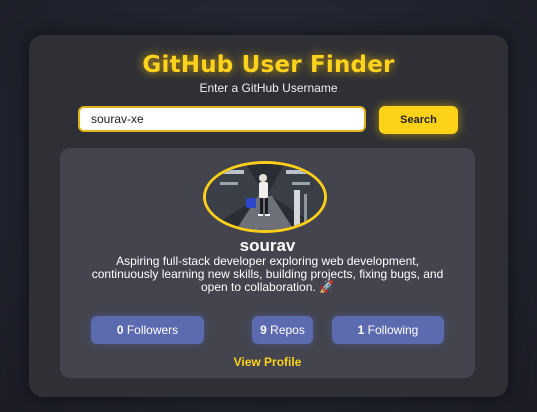  What do you see at coordinates (152, 330) in the screenshot?
I see `followers-label: Followers` at bounding box center [152, 330].